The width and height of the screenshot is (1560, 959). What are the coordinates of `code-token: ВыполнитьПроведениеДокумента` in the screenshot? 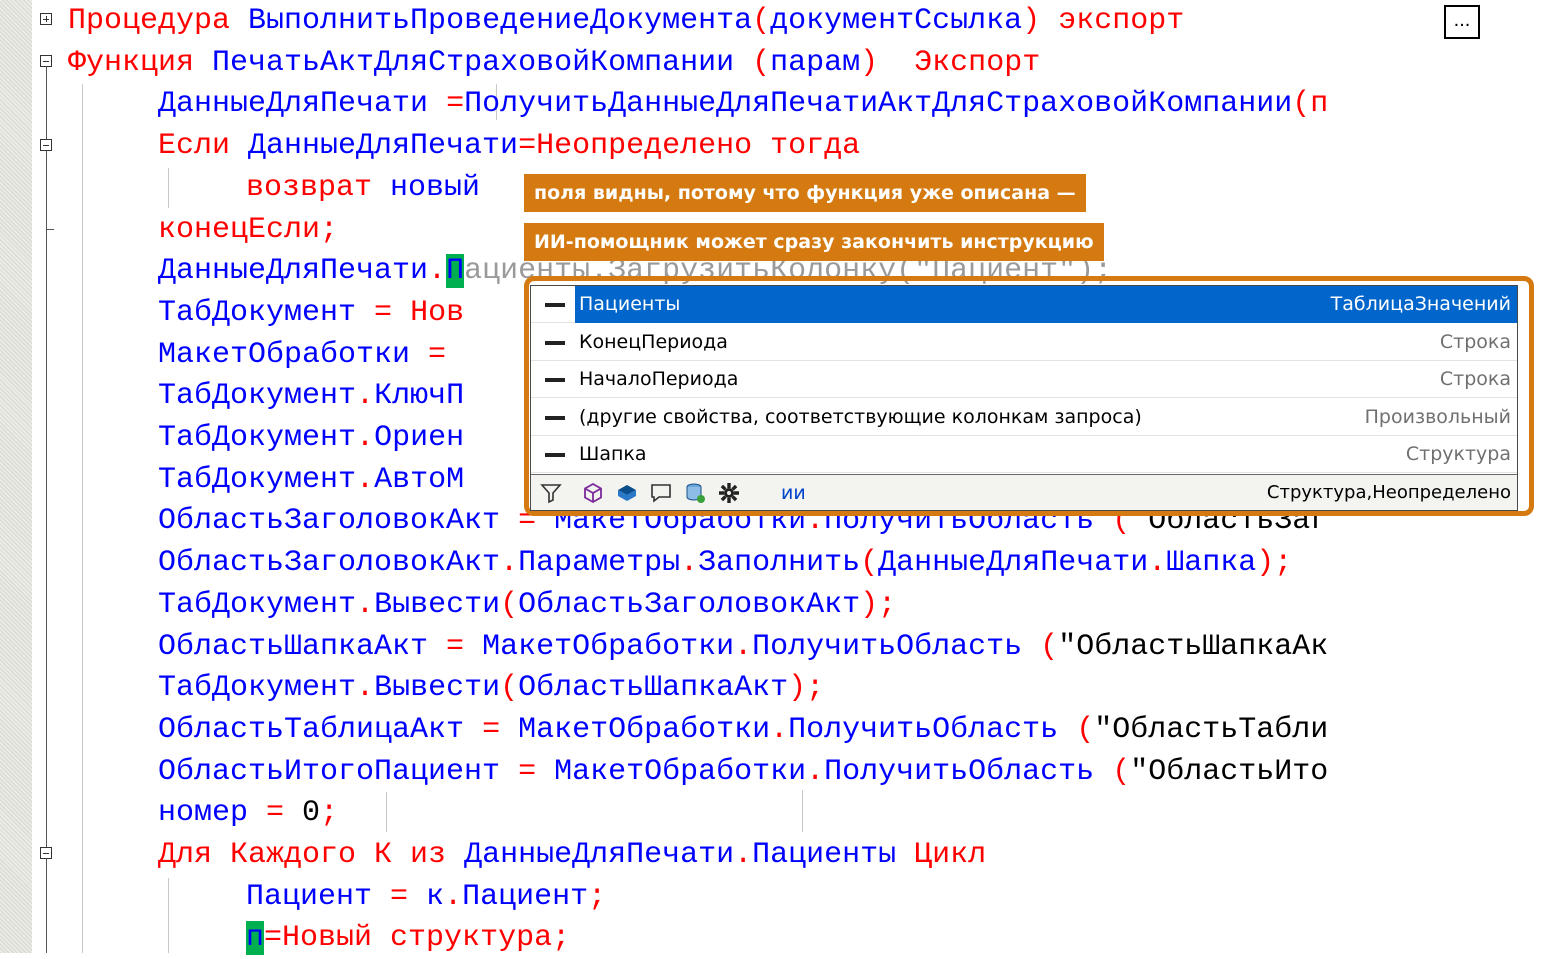 It's located at (500, 21).